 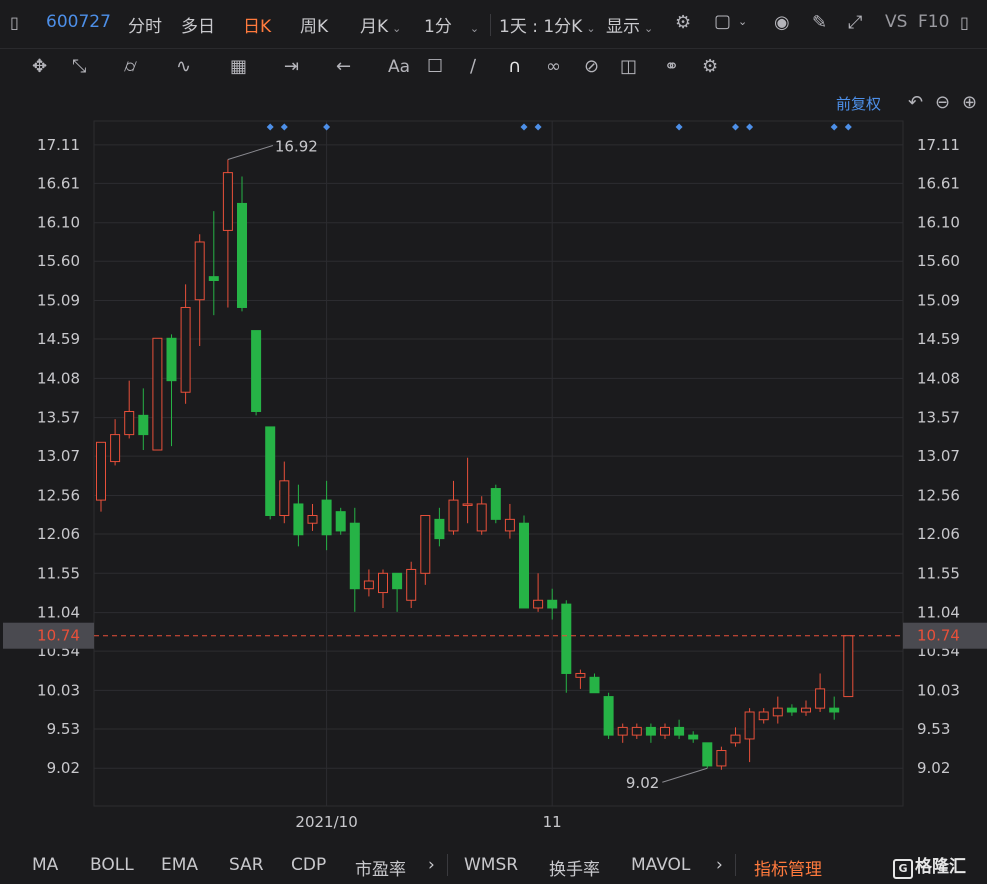 What do you see at coordinates (938, 456) in the screenshot?
I see `y-tick-label-right: 13.07` at bounding box center [938, 456].